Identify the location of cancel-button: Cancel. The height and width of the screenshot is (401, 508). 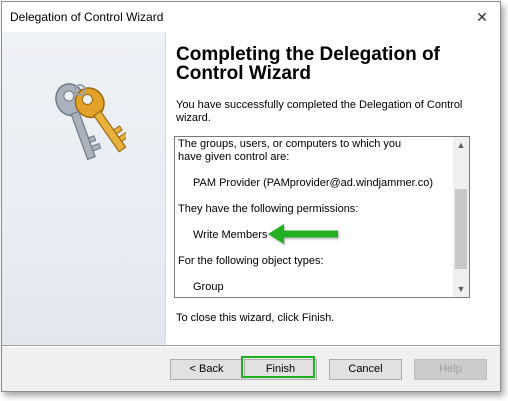
(365, 369).